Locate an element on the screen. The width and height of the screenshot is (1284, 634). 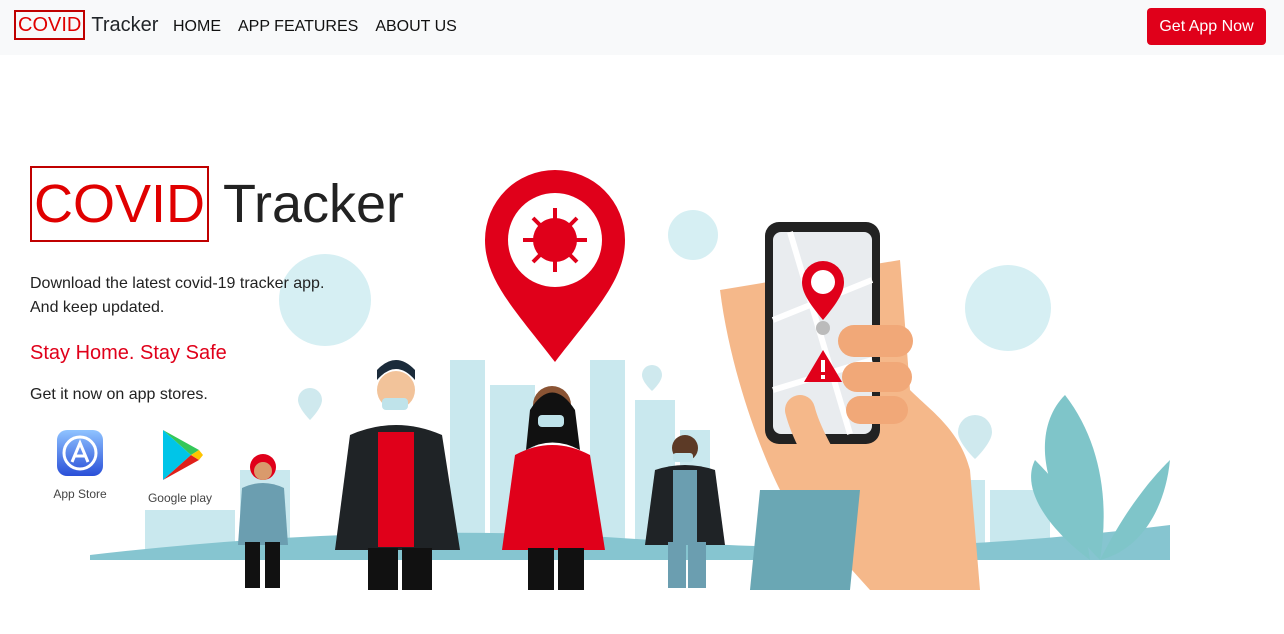
get-app-now-button: Get App Now is located at coordinates (1206, 26).